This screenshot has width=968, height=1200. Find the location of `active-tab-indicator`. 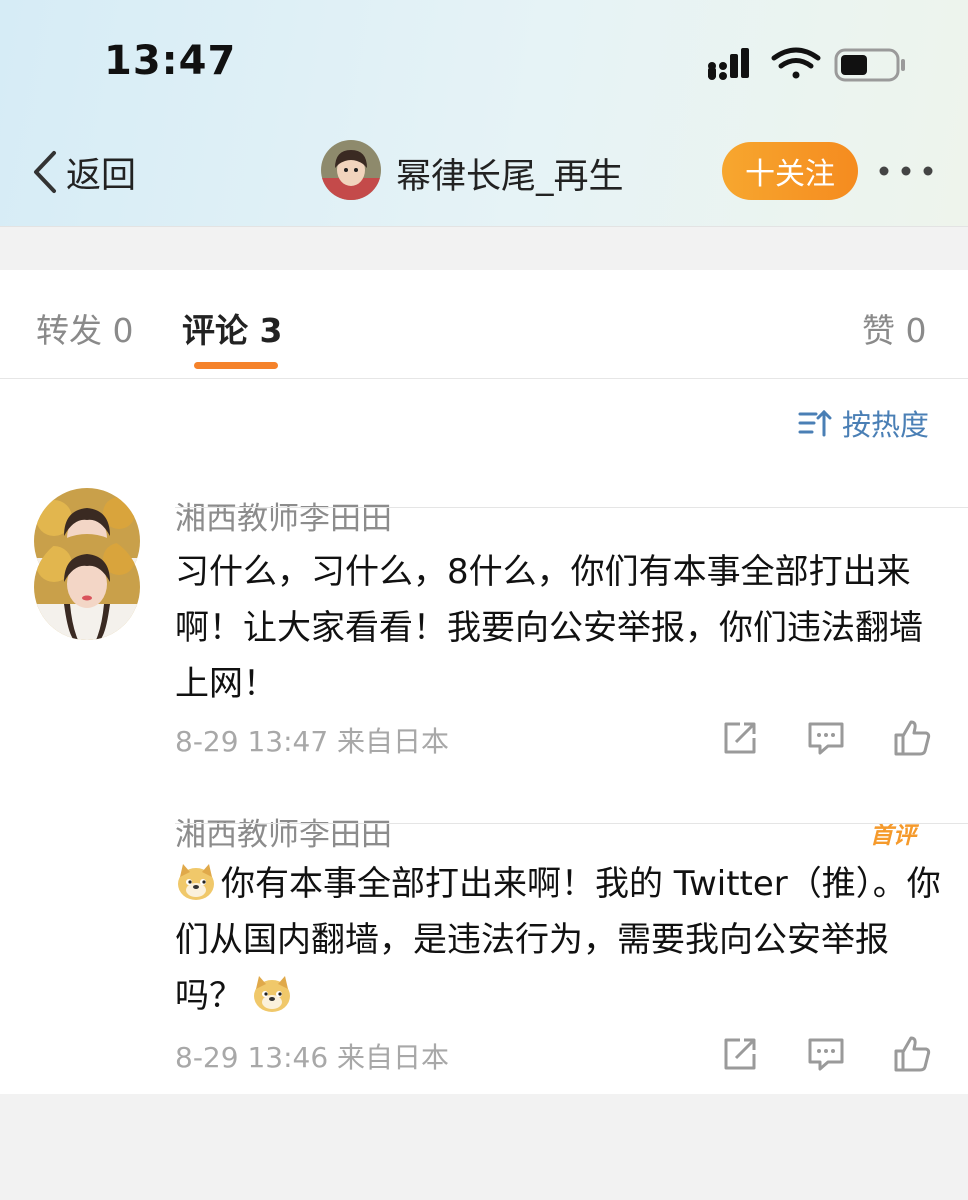

active-tab-indicator is located at coordinates (236, 365).